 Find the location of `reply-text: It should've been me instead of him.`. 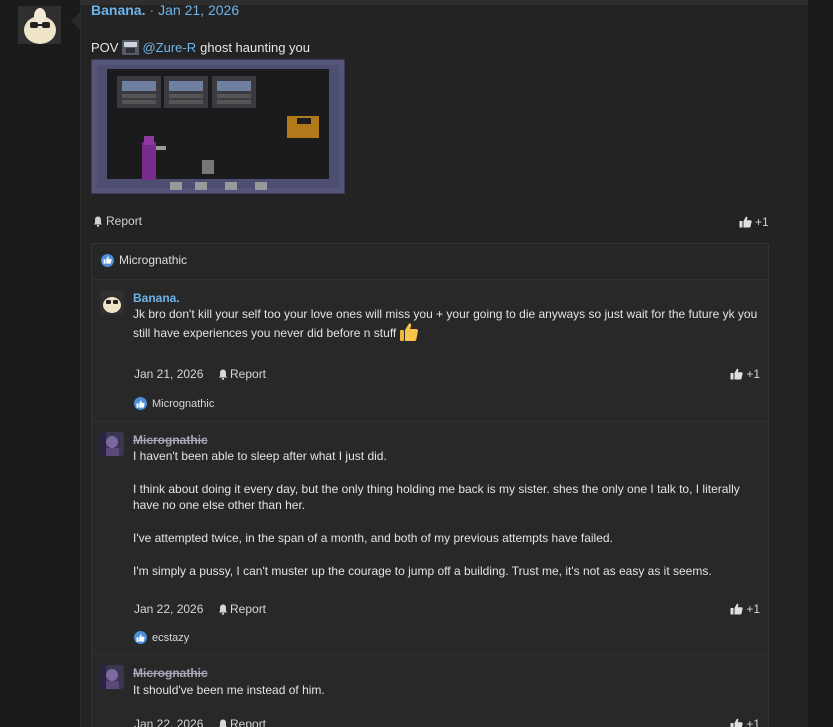

reply-text: It should've been me instead of him. is located at coordinates (445, 690).